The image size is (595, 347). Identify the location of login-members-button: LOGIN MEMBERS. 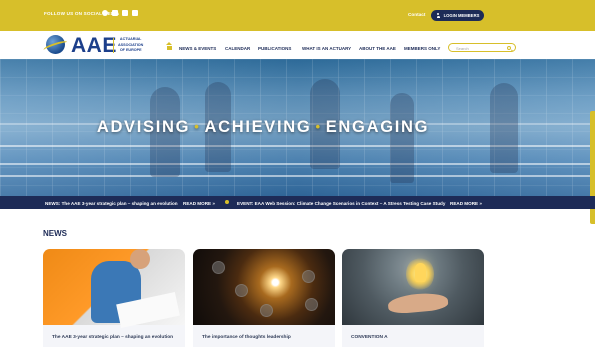
(457, 15).